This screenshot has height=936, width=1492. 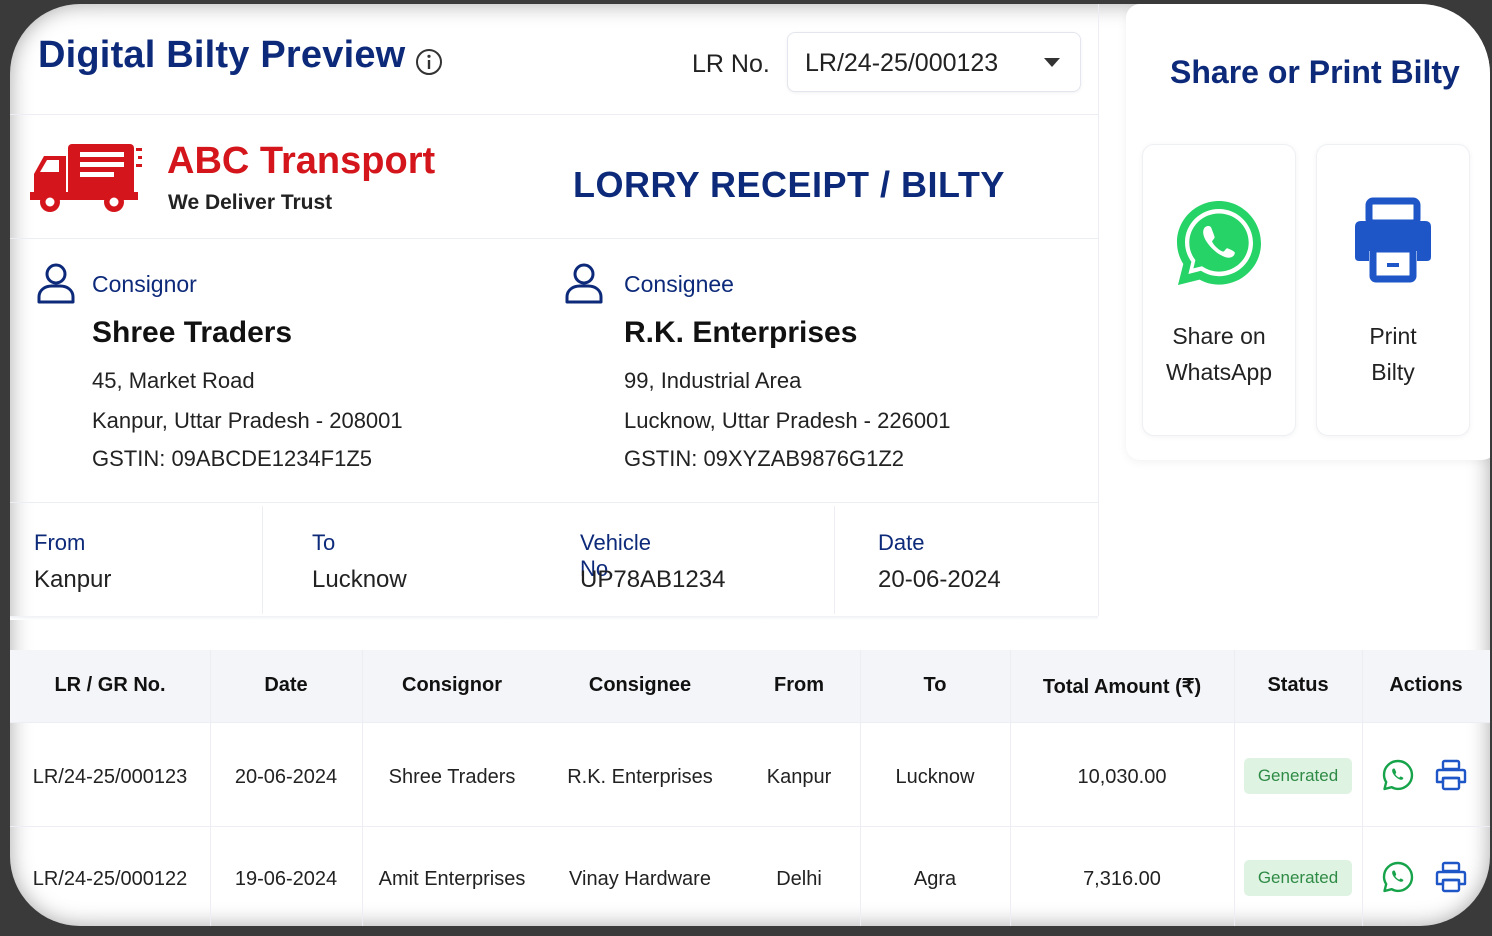 I want to click on cell-consignor: Amit Enterprises, so click(x=452, y=879).